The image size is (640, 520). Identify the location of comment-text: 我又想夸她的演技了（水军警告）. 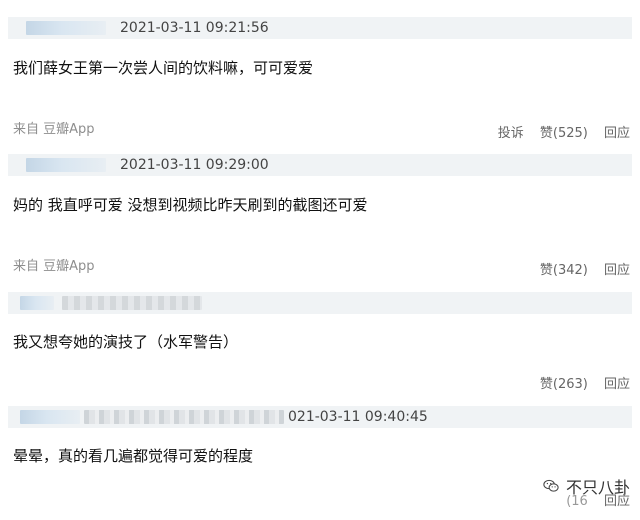
(126, 342).